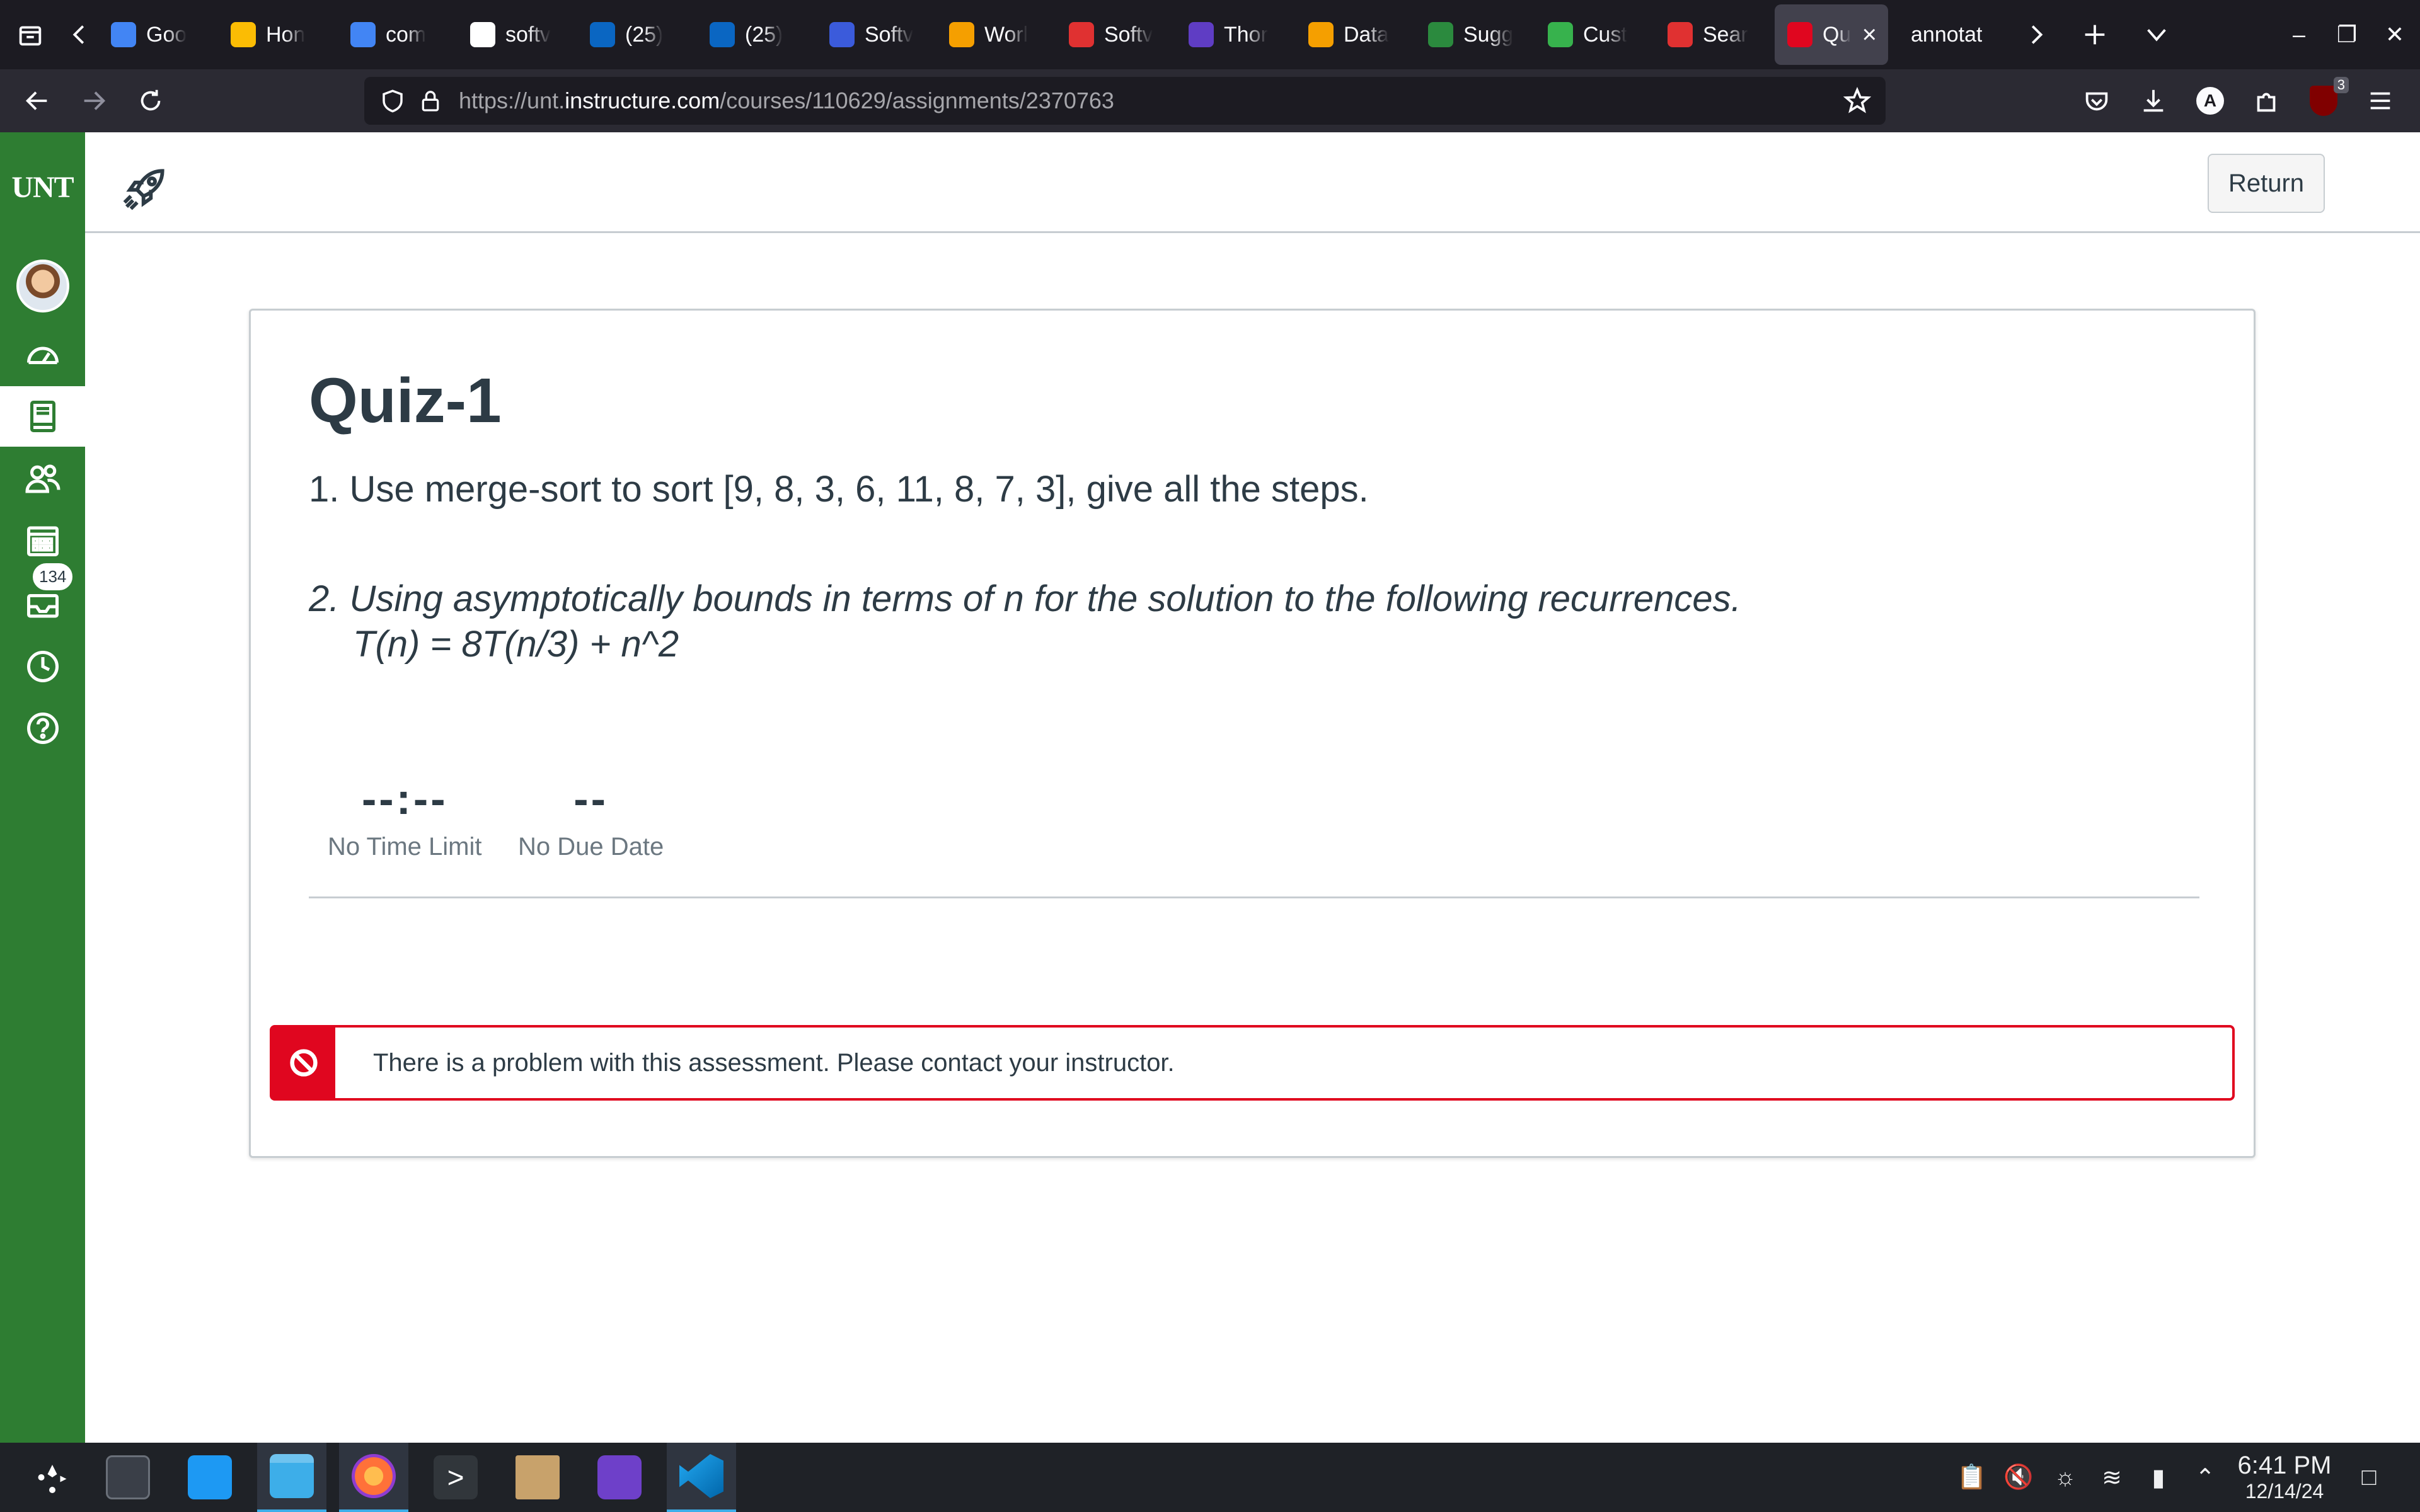  Describe the element at coordinates (303, 1063) in the screenshot. I see `prohibited-icon` at that location.